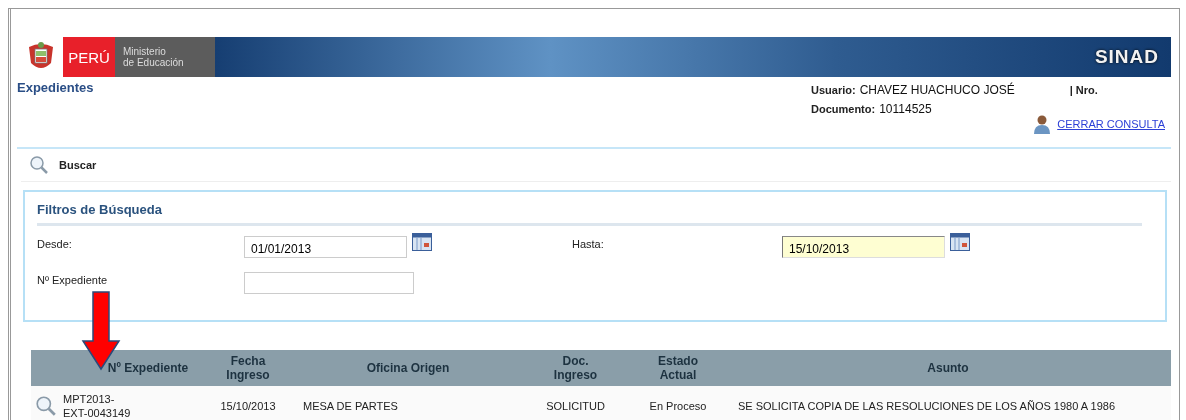 Image resolution: width=1186 pixels, height=420 pixels. What do you see at coordinates (1126, 57) in the screenshot?
I see `system-name: SINAD` at bounding box center [1126, 57].